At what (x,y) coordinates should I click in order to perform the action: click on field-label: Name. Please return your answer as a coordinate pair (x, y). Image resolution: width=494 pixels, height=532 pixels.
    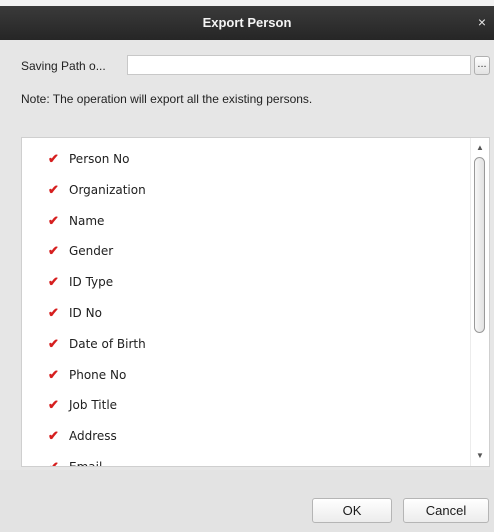
    Looking at the image, I should click on (87, 220).